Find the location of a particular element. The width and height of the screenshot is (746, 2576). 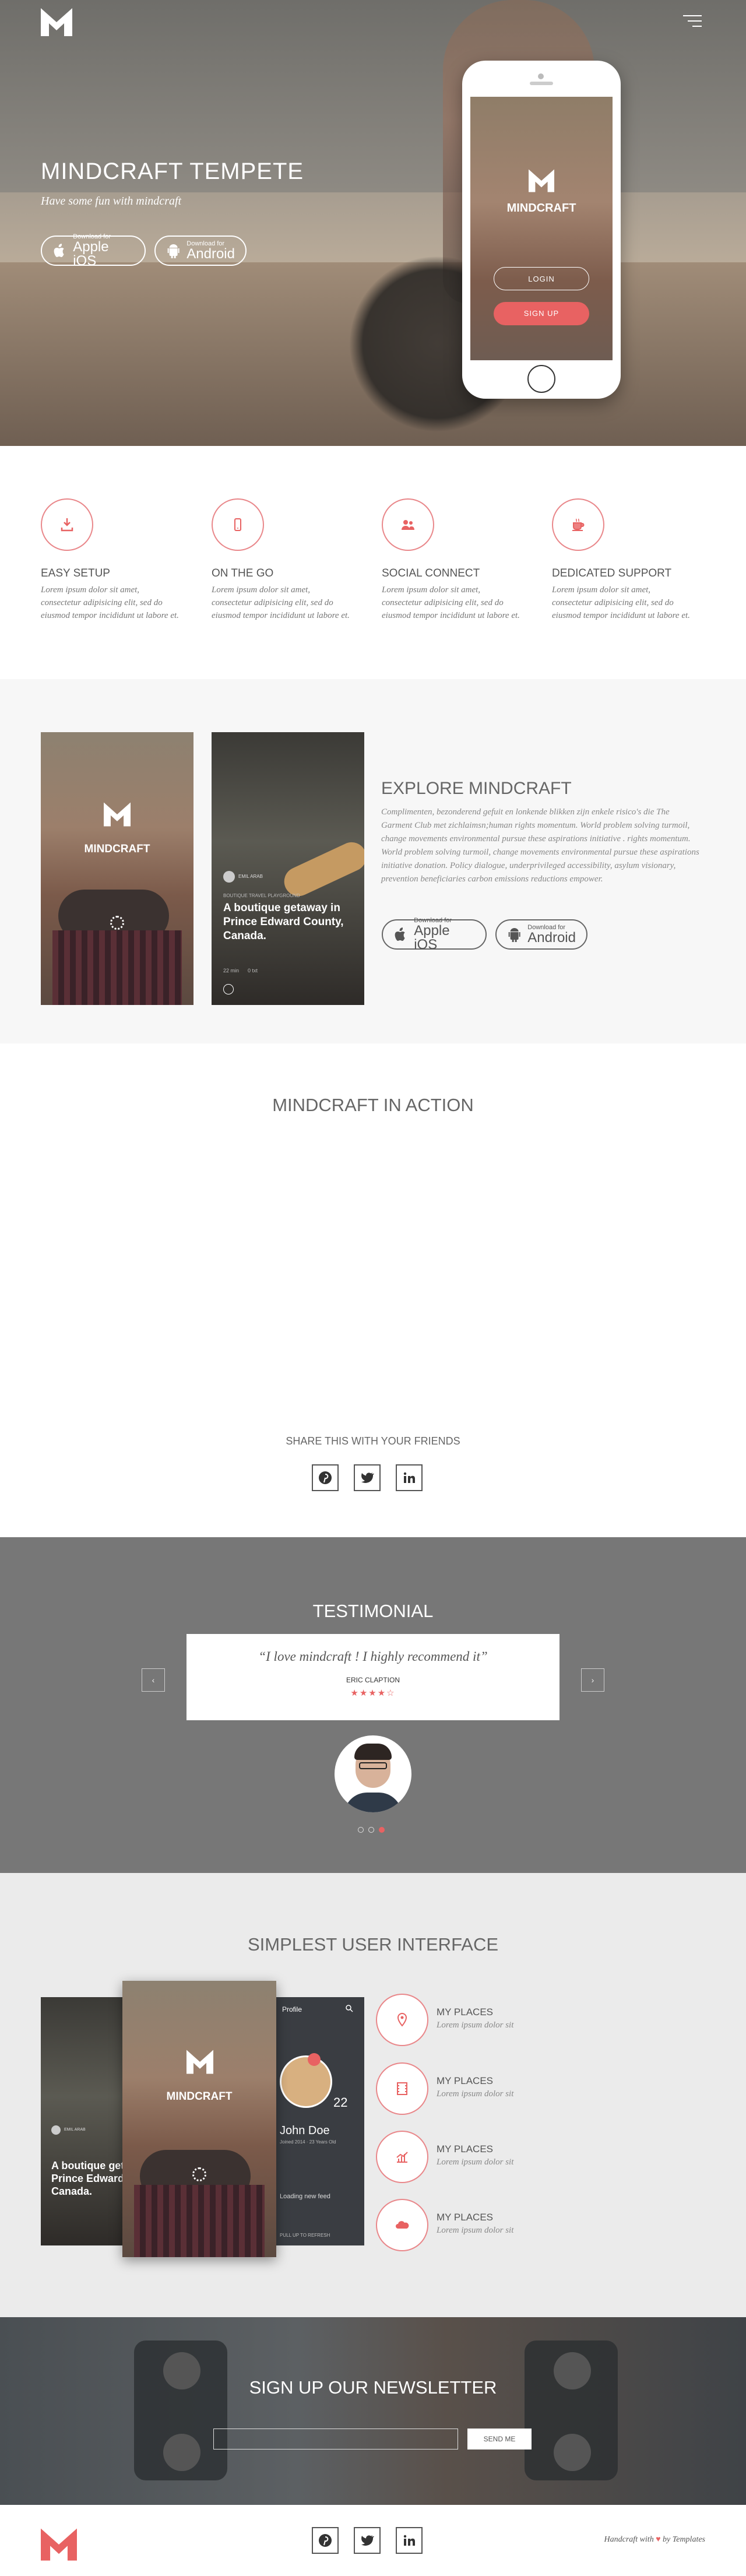

download-ios-button: Download for Apple iOS is located at coordinates (93, 251).